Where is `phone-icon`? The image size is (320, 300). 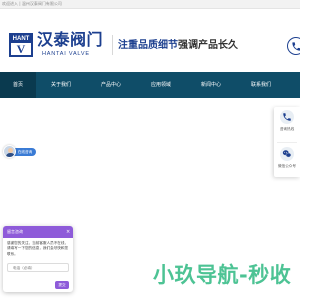
phone-icon is located at coordinates (287, 117).